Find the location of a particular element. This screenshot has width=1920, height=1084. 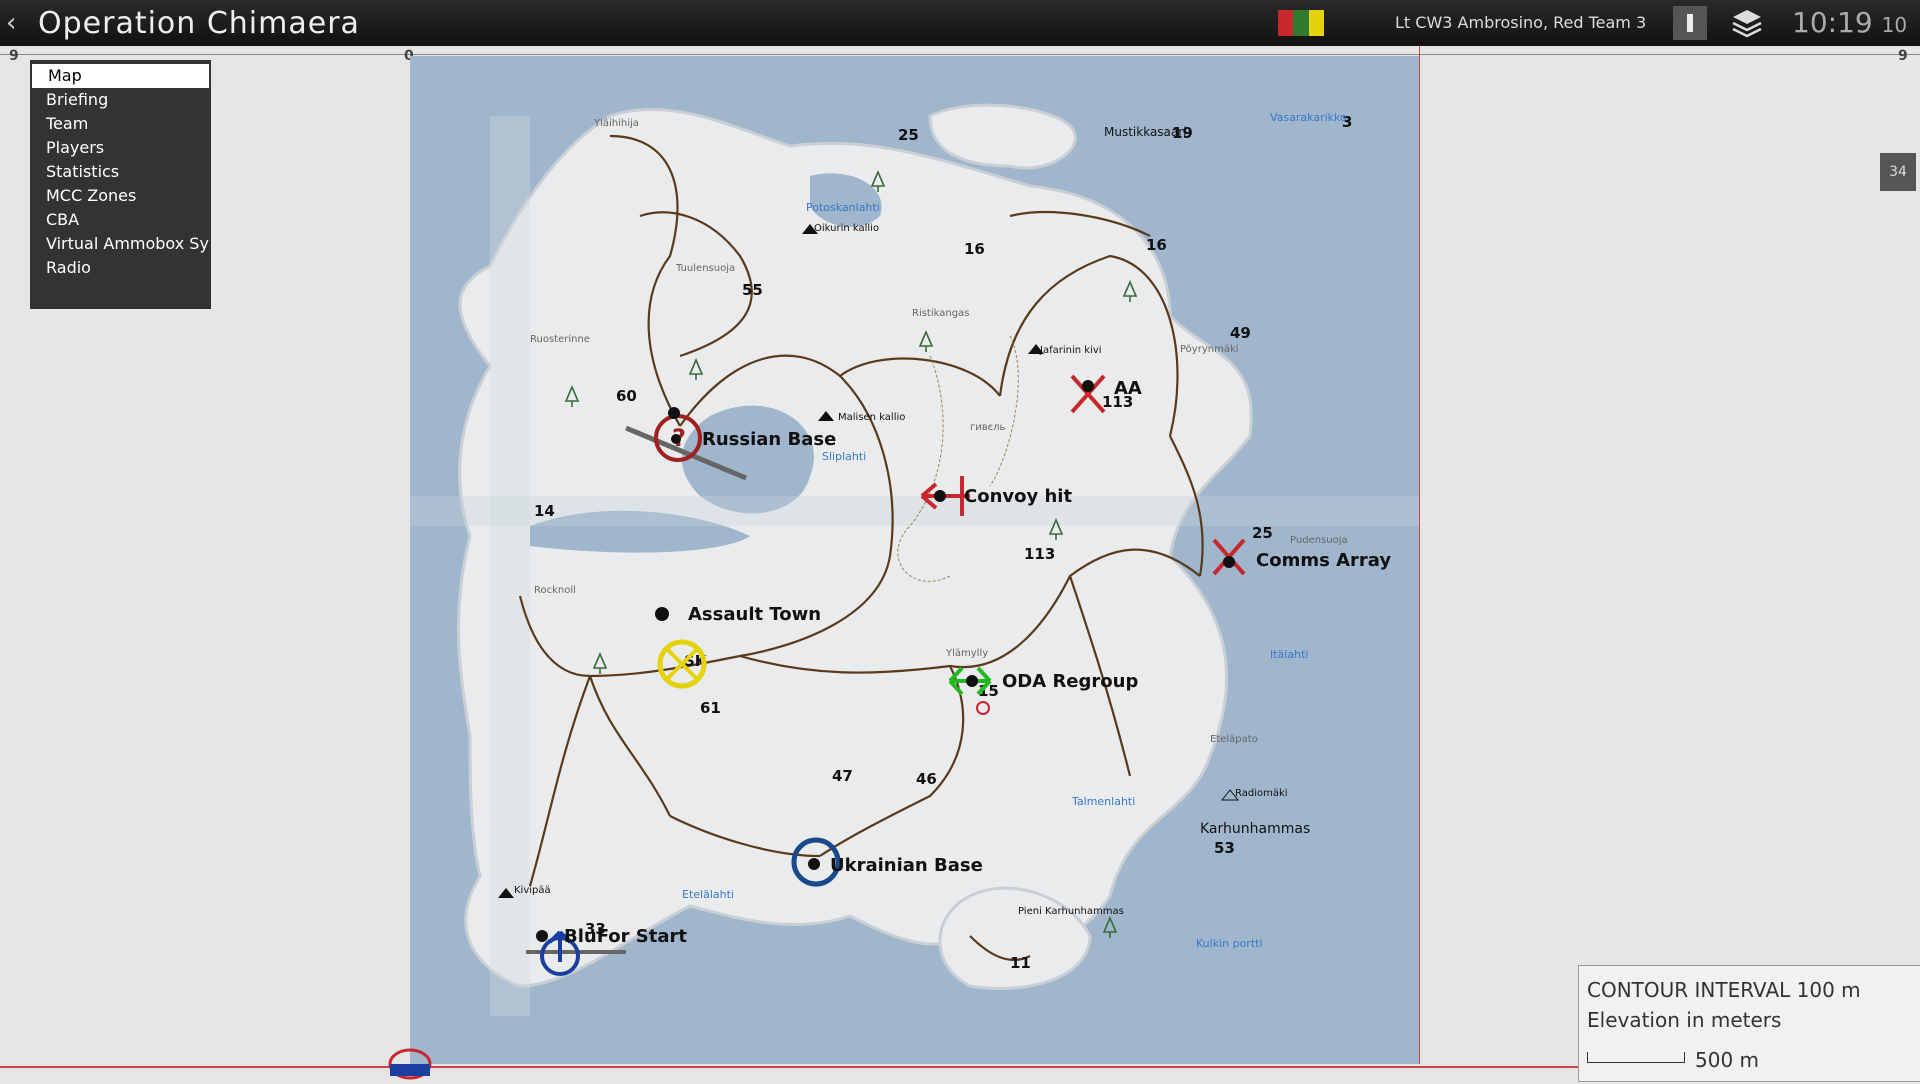

faction-flag-icon is located at coordinates (1301, 23).